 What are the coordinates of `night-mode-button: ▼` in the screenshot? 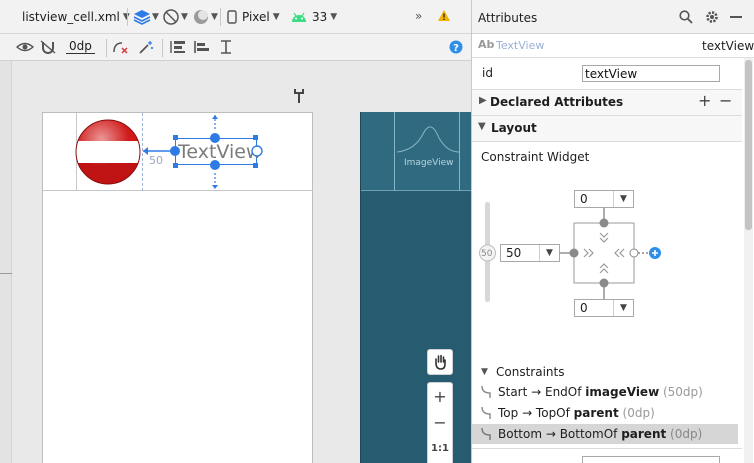 It's located at (205, 17).